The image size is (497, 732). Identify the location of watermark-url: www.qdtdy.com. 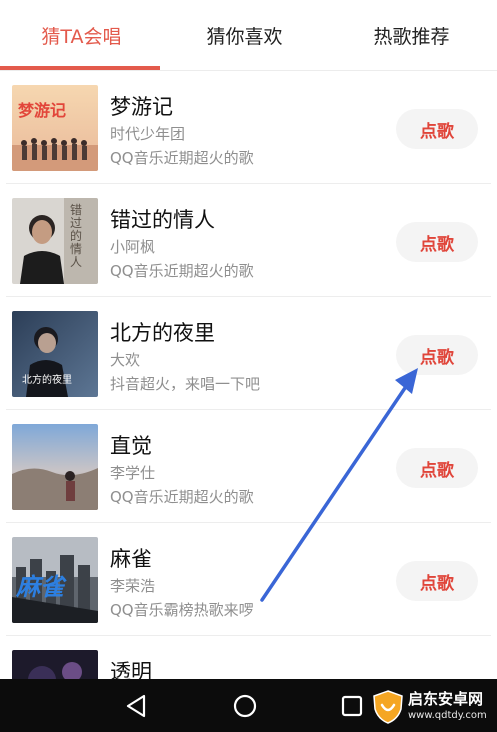
(447, 715).